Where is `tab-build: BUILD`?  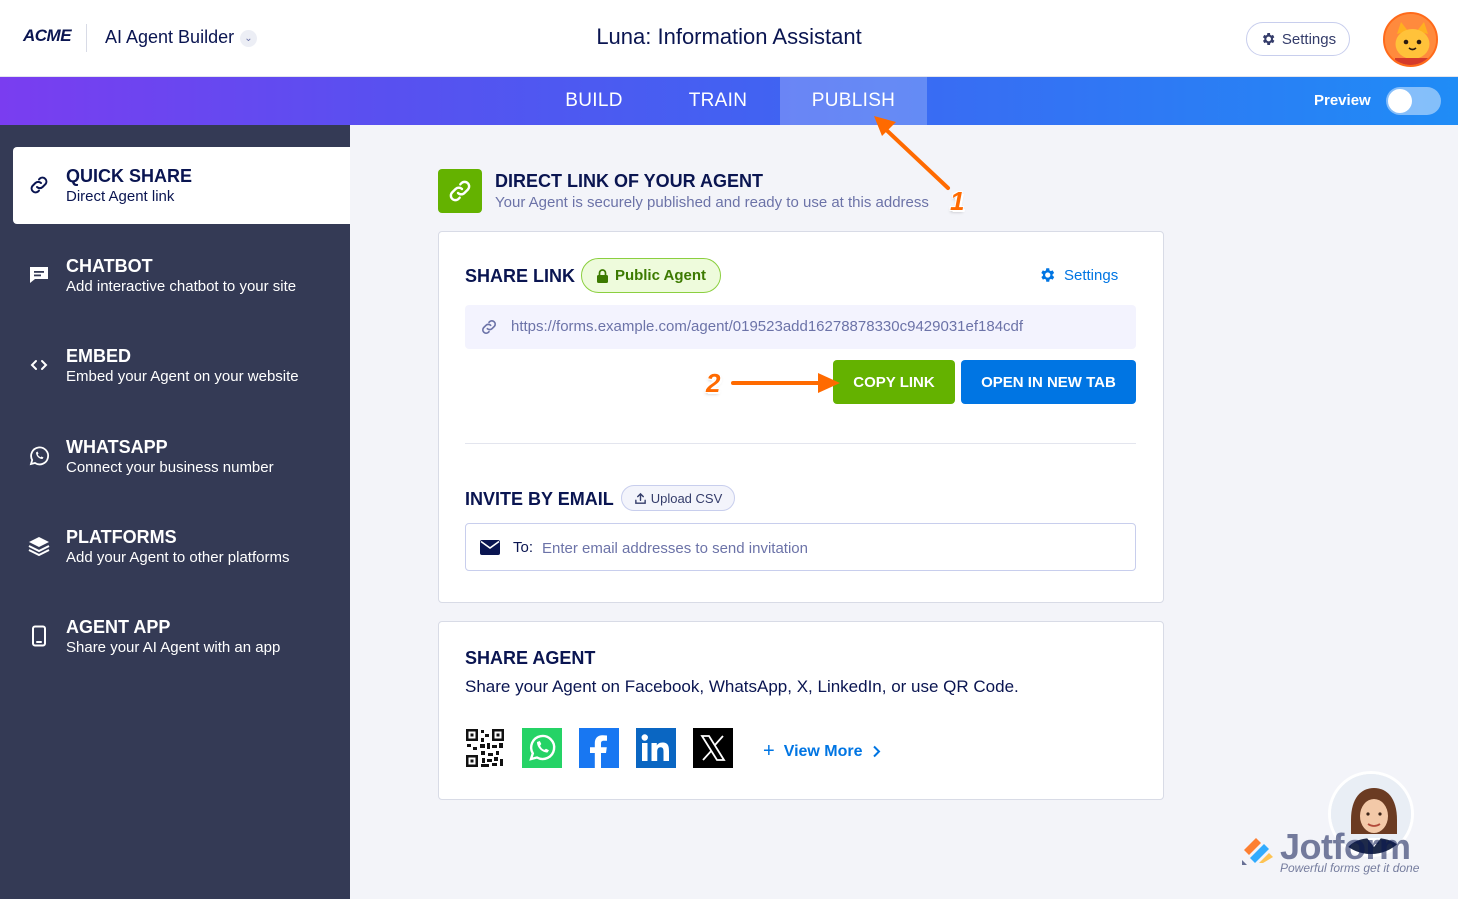 tab-build: BUILD is located at coordinates (594, 101).